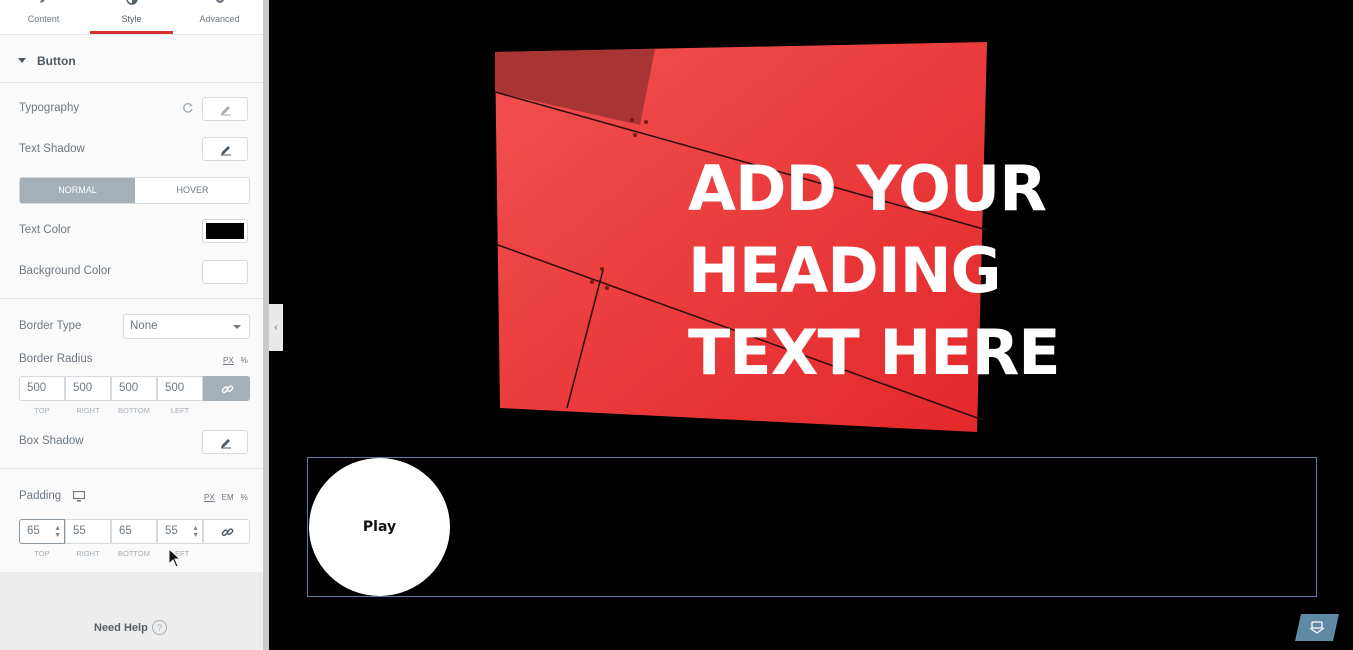 This screenshot has height=650, width=1353. What do you see at coordinates (867, 188) in the screenshot?
I see `heading-line: ADD YOUR` at bounding box center [867, 188].